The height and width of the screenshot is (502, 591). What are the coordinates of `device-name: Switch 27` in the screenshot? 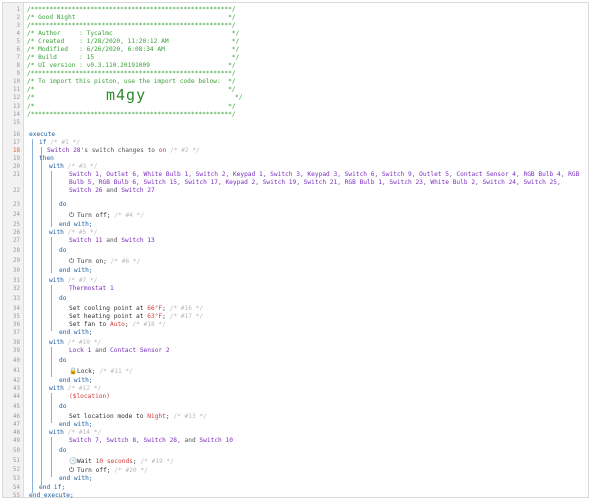 It's located at (138, 190).